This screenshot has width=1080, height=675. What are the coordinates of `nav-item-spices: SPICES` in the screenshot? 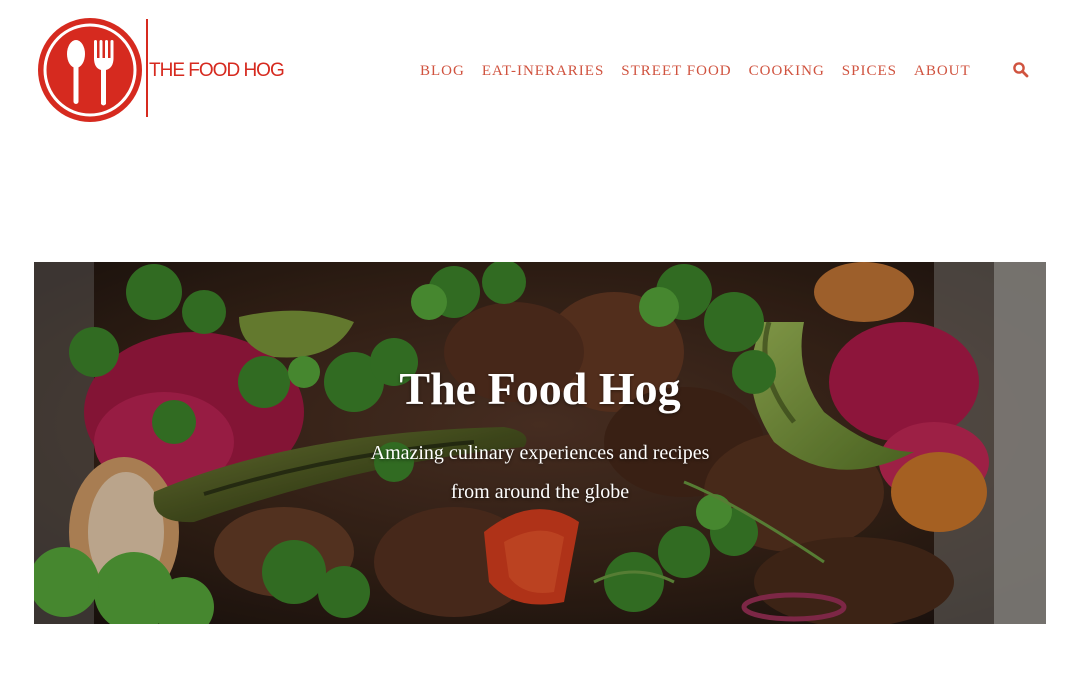 It's located at (869, 71).